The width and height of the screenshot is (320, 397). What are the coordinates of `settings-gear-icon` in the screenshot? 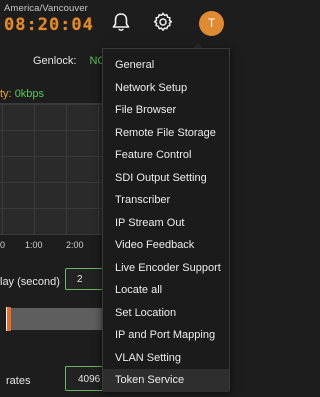 It's located at (163, 22).